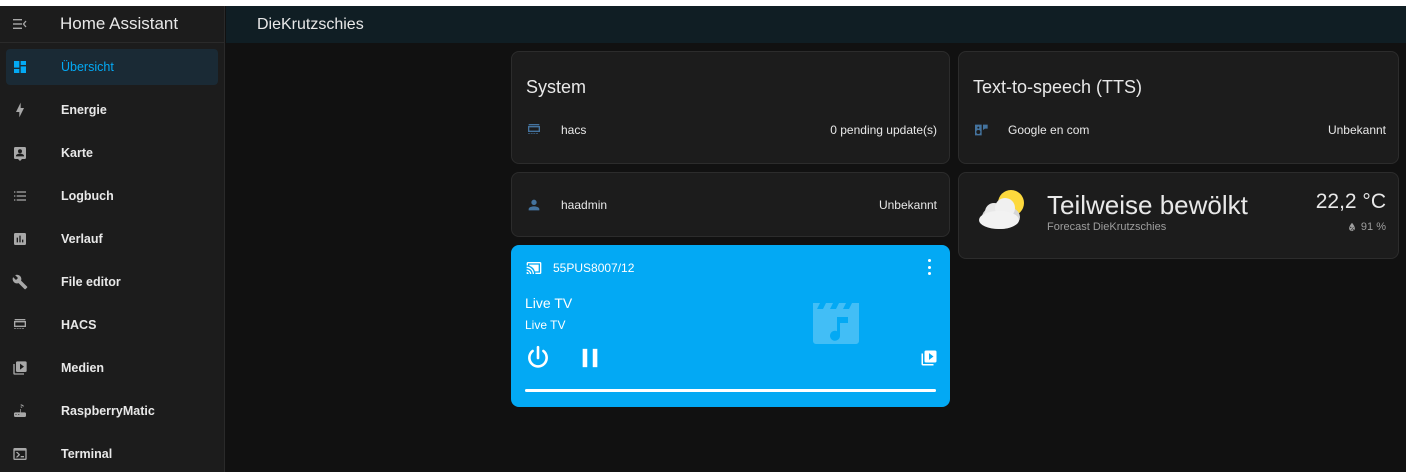 The image size is (1412, 472). I want to click on sidebar-header: Home Assistant, so click(112, 24).